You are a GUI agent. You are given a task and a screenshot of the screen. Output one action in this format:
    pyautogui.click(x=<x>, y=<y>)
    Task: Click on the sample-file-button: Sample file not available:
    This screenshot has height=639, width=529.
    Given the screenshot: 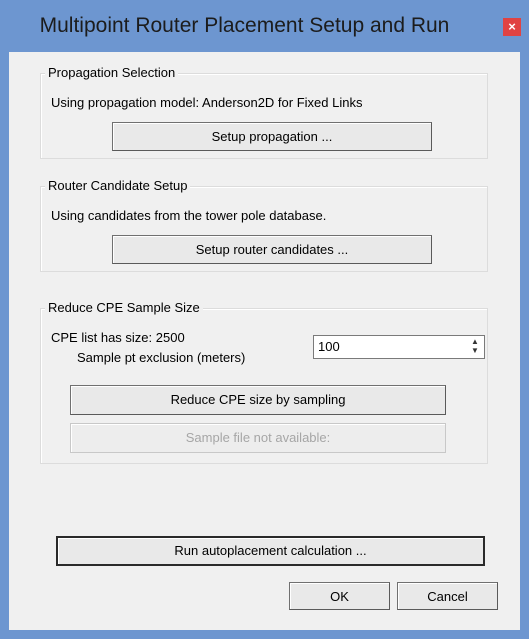 What is the action you would take?
    pyautogui.click(x=258, y=438)
    